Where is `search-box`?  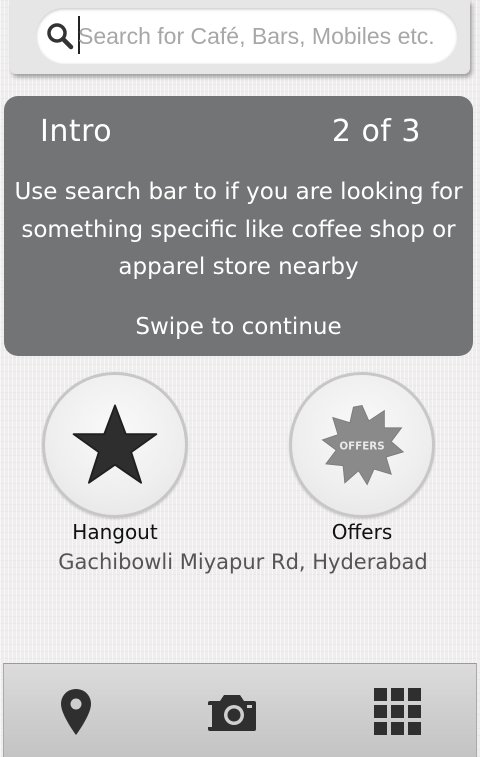
search-box is located at coordinates (247, 36).